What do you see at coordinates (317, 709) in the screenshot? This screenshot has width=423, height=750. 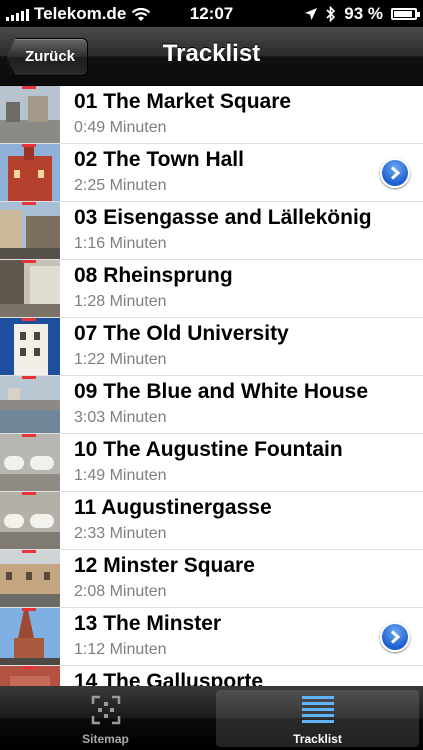 I see `list-icon` at bounding box center [317, 709].